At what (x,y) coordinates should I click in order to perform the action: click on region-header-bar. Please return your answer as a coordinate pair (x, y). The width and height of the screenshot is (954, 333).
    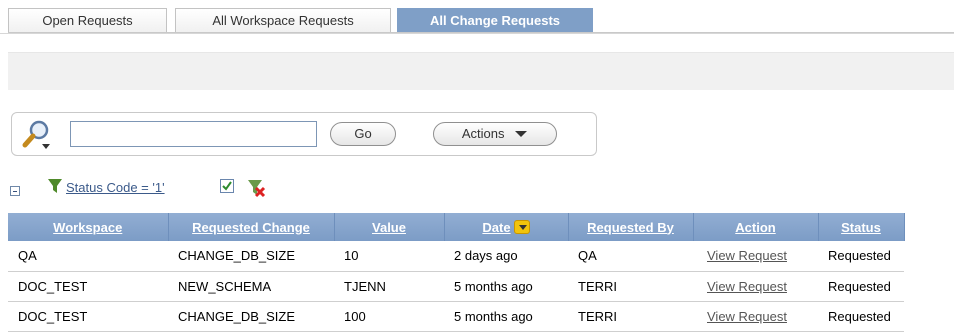
    Looking at the image, I should click on (481, 71).